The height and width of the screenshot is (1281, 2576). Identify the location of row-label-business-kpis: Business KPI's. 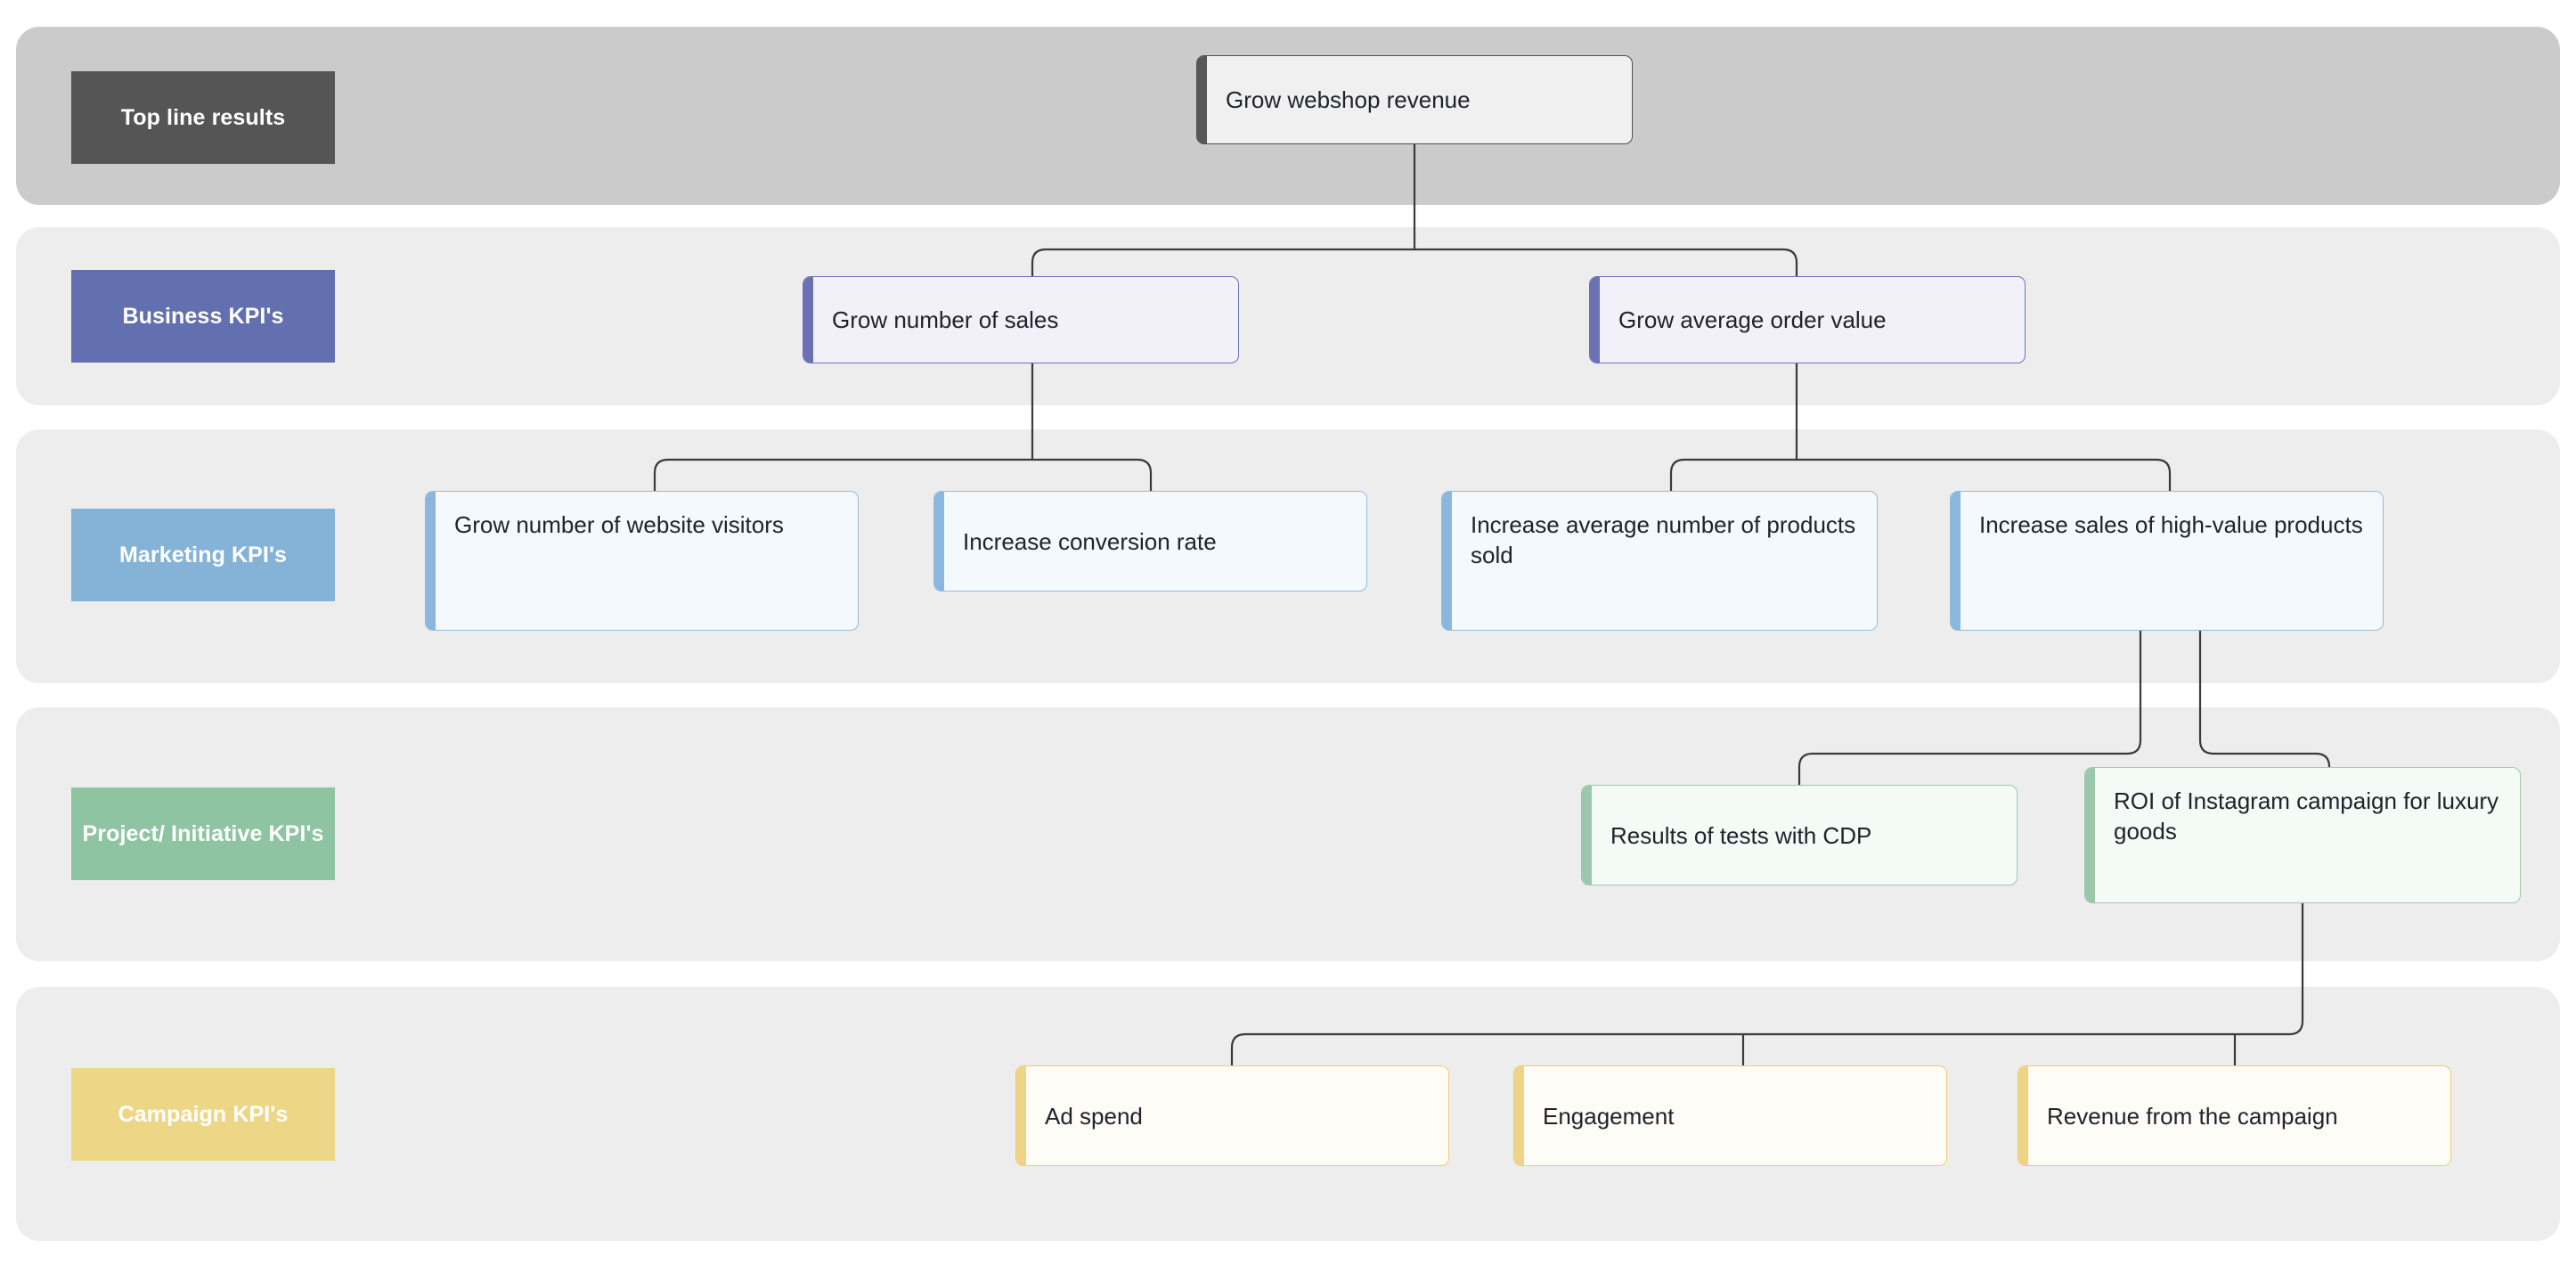
(203, 316).